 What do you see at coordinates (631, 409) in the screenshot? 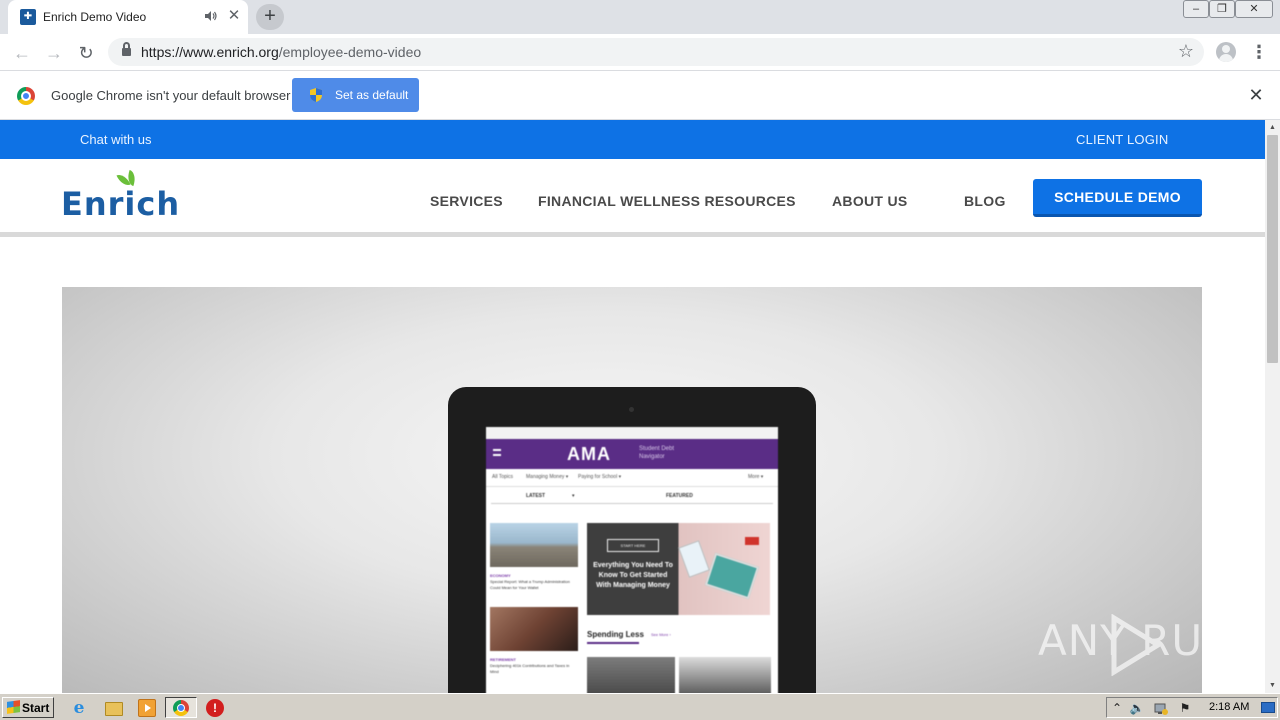
I see `camera-dot` at bounding box center [631, 409].